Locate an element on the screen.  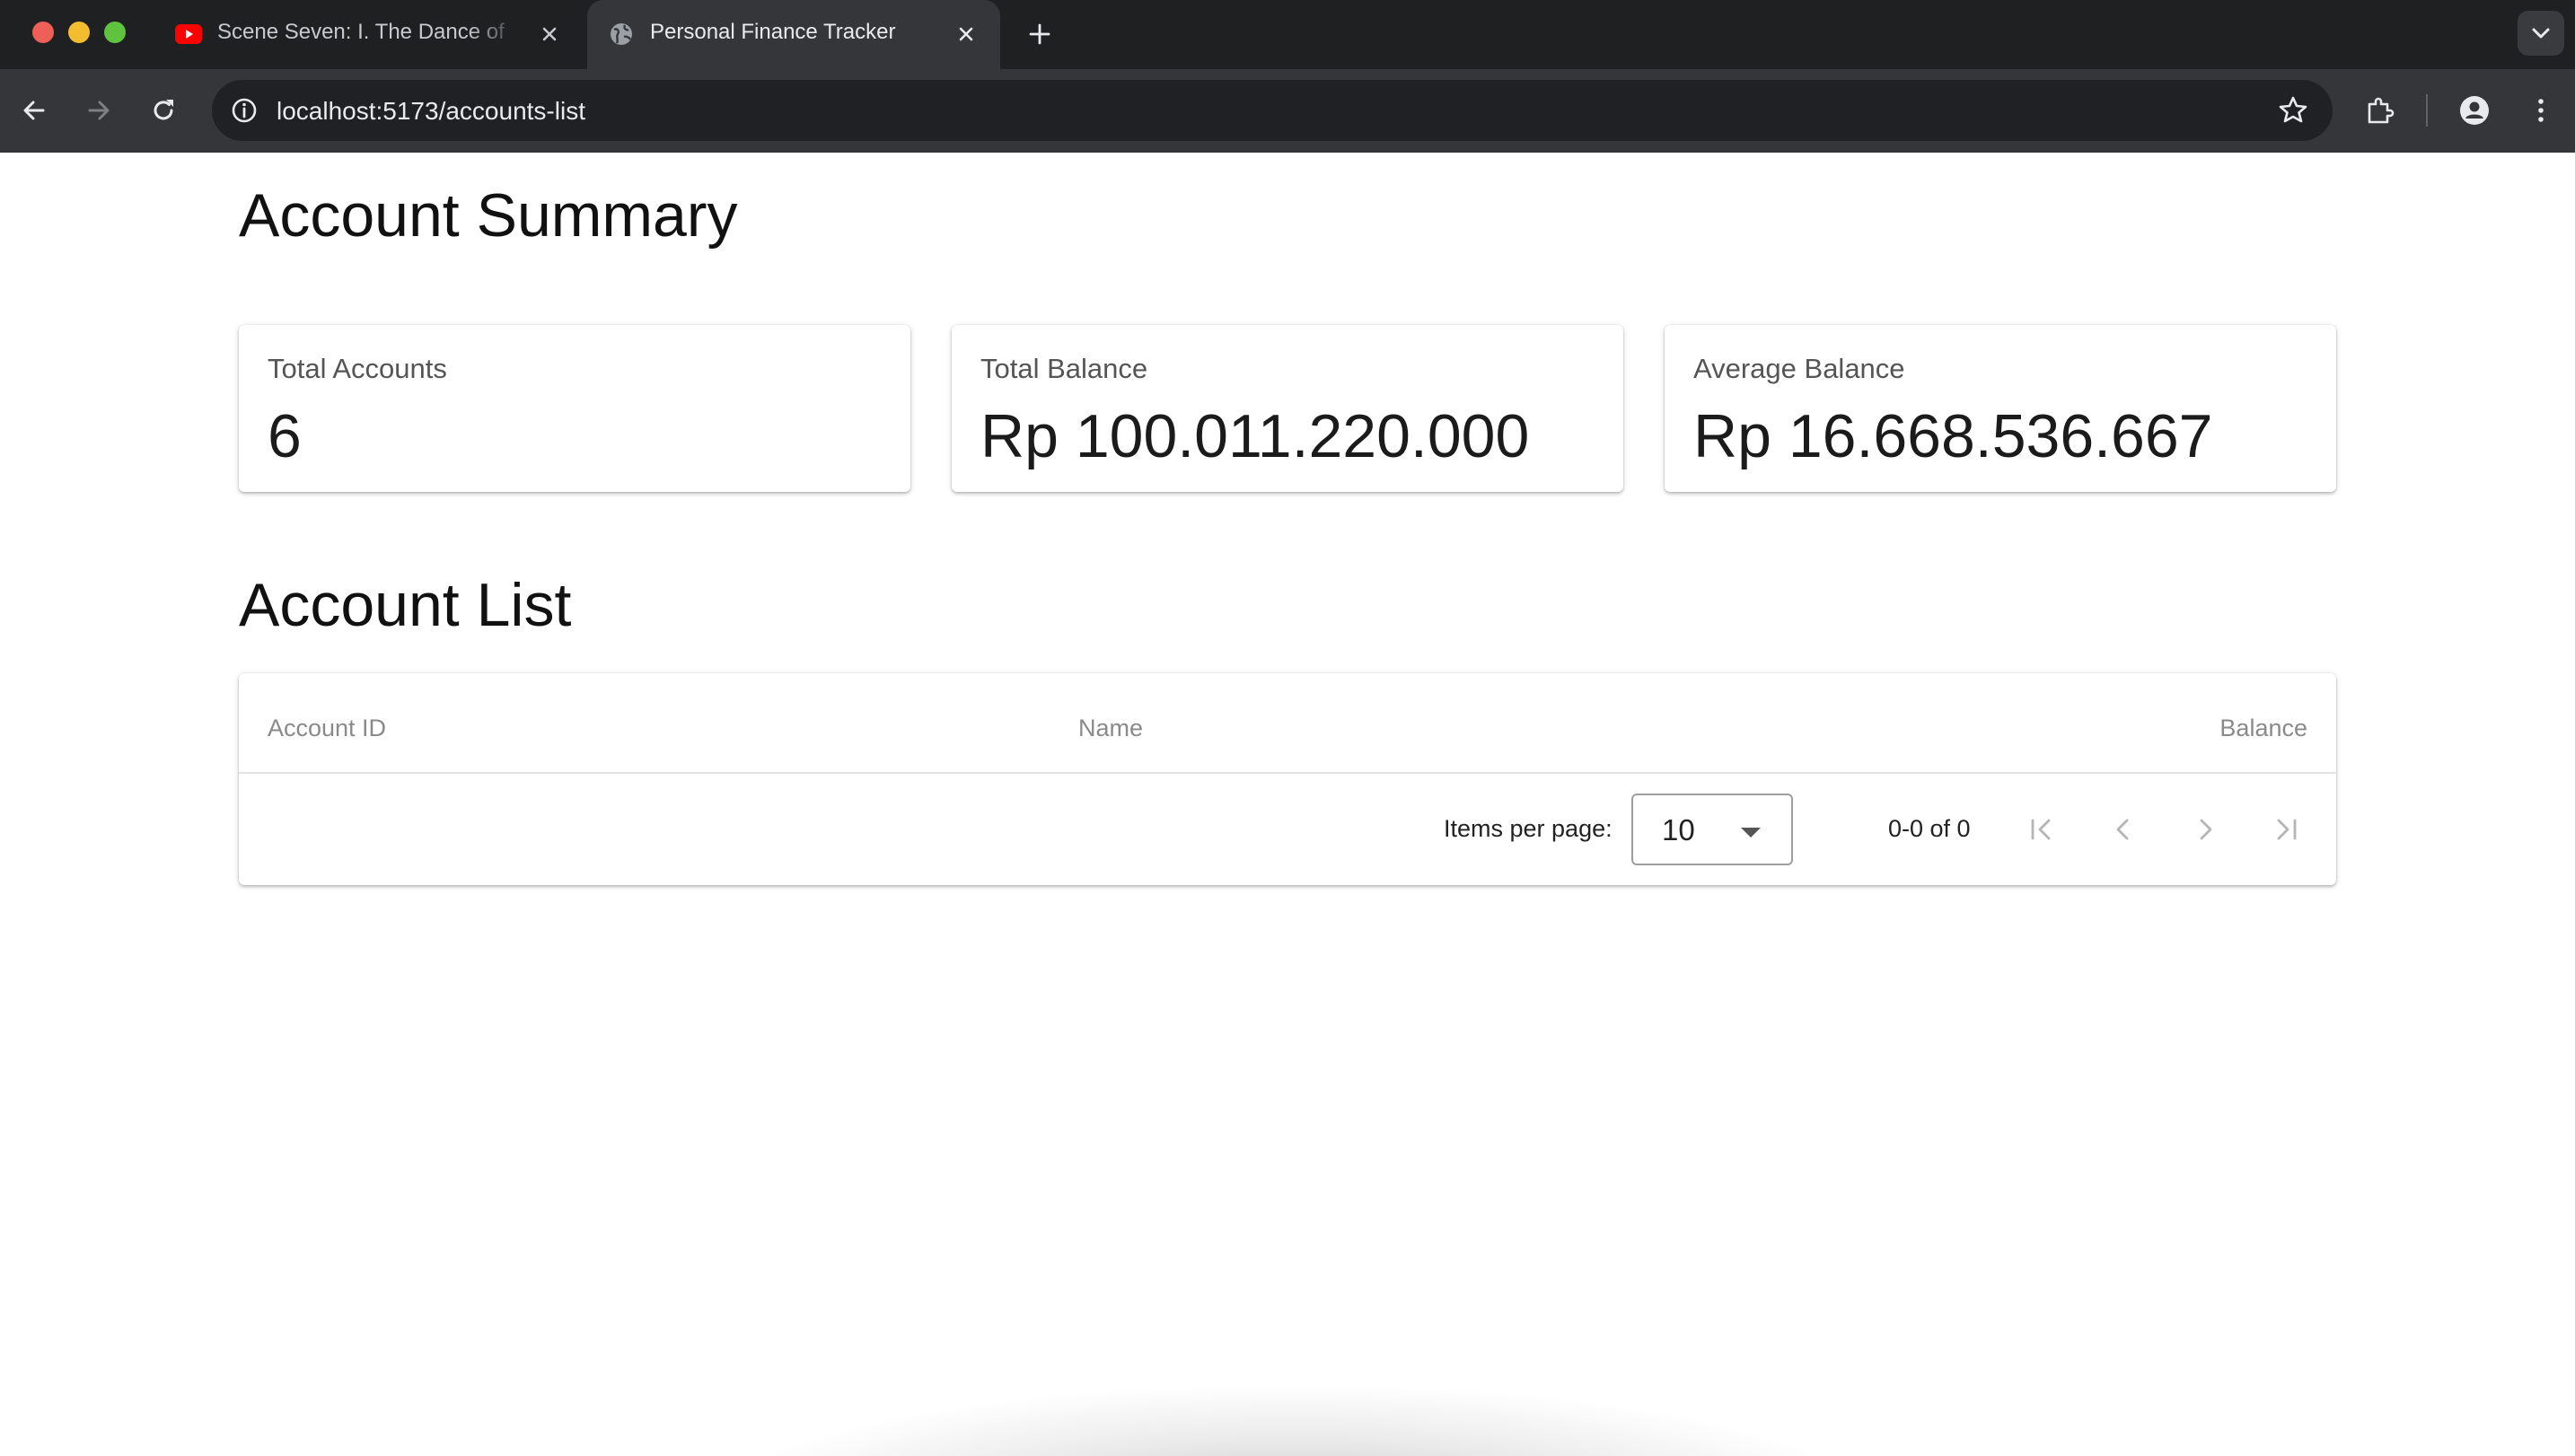
total-accounts-card: Total Accounts 6 is located at coordinates (575, 408).